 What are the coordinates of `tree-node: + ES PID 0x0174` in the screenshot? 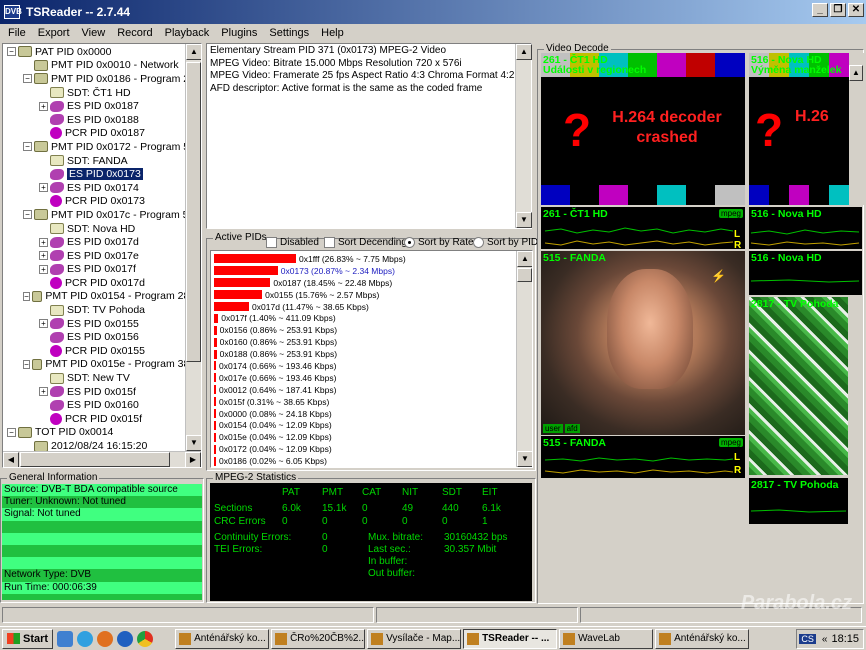 It's located at (102, 188).